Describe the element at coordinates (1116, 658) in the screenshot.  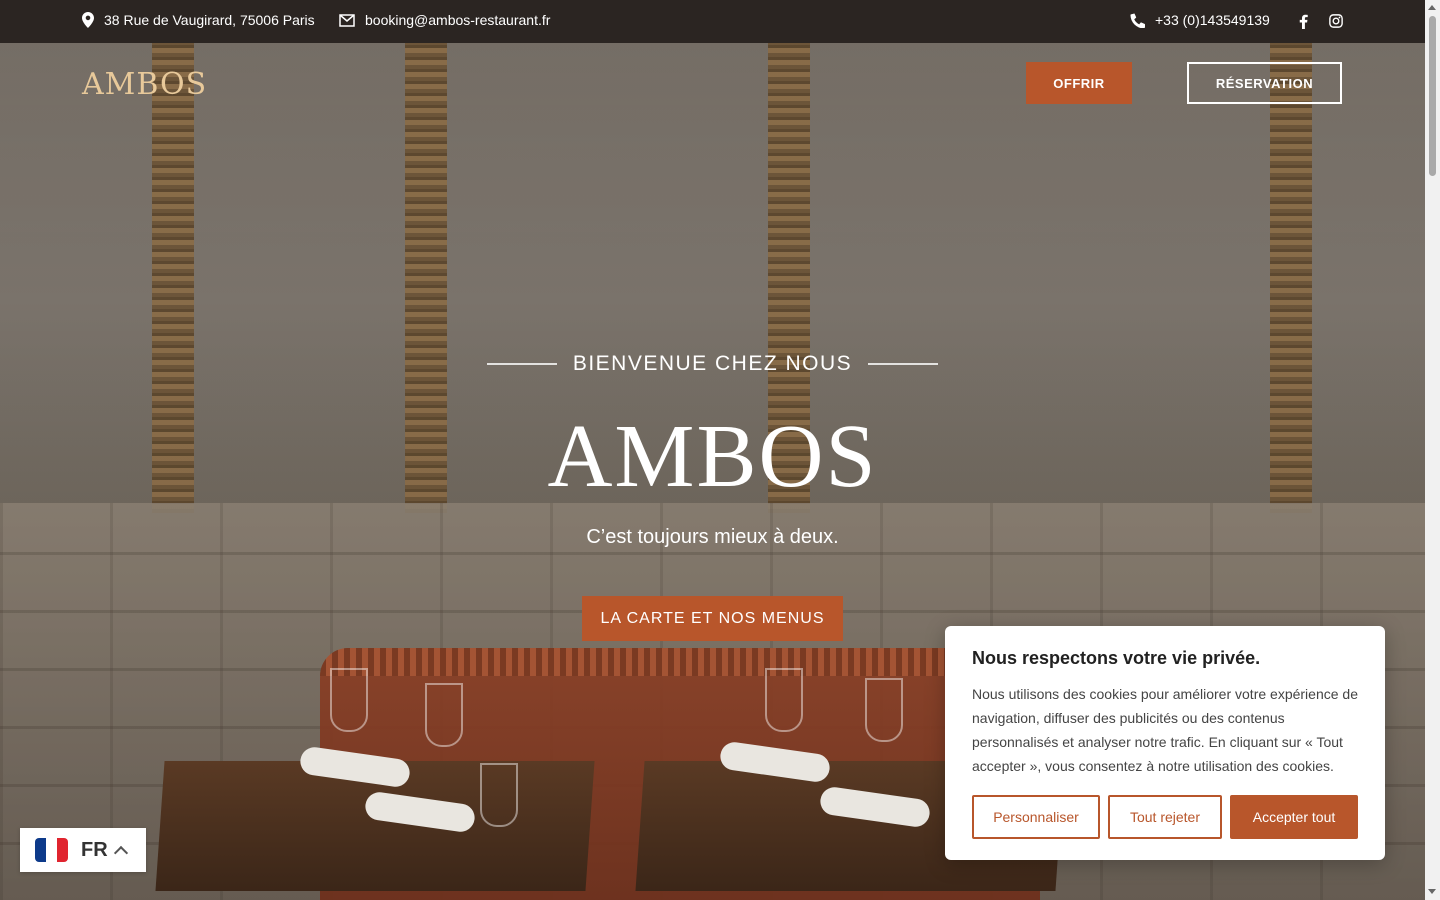
I see `cookie-title: Nous respectons votre vie privée.` at that location.